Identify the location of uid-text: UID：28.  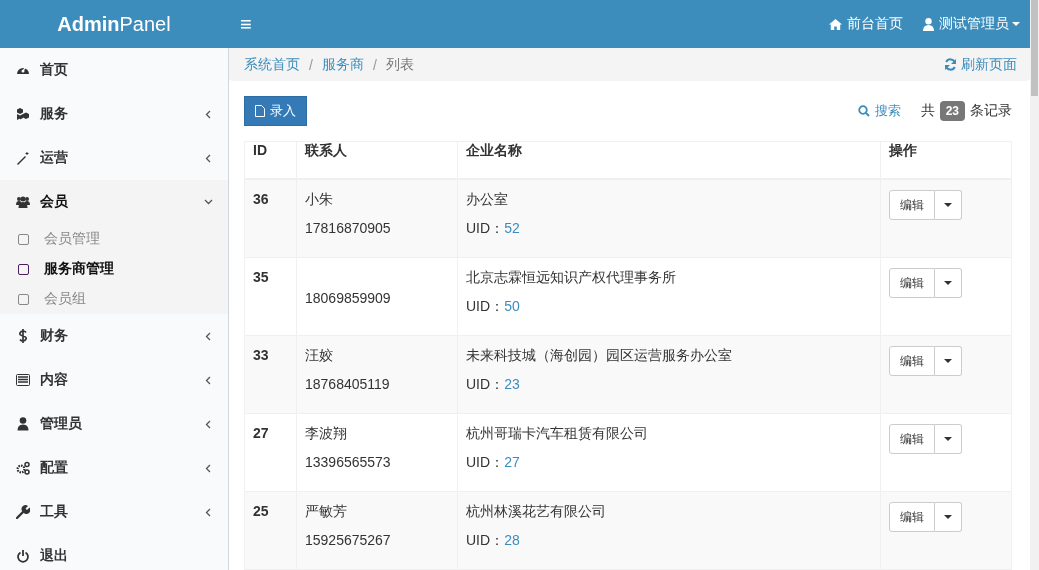
(493, 540).